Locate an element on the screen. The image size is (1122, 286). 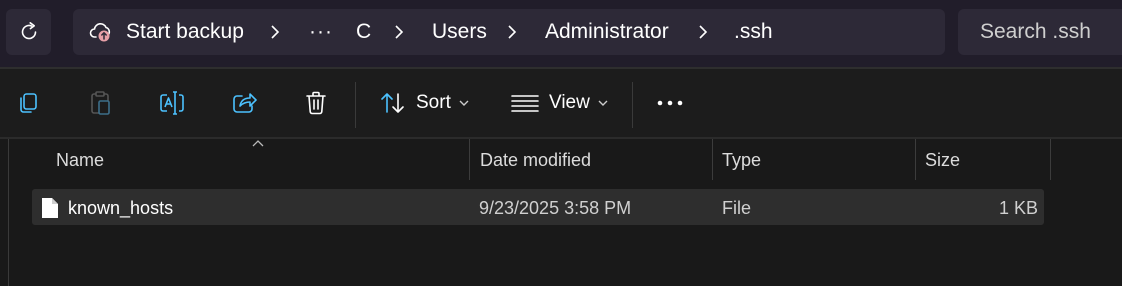
copy-icon is located at coordinates (28, 103).